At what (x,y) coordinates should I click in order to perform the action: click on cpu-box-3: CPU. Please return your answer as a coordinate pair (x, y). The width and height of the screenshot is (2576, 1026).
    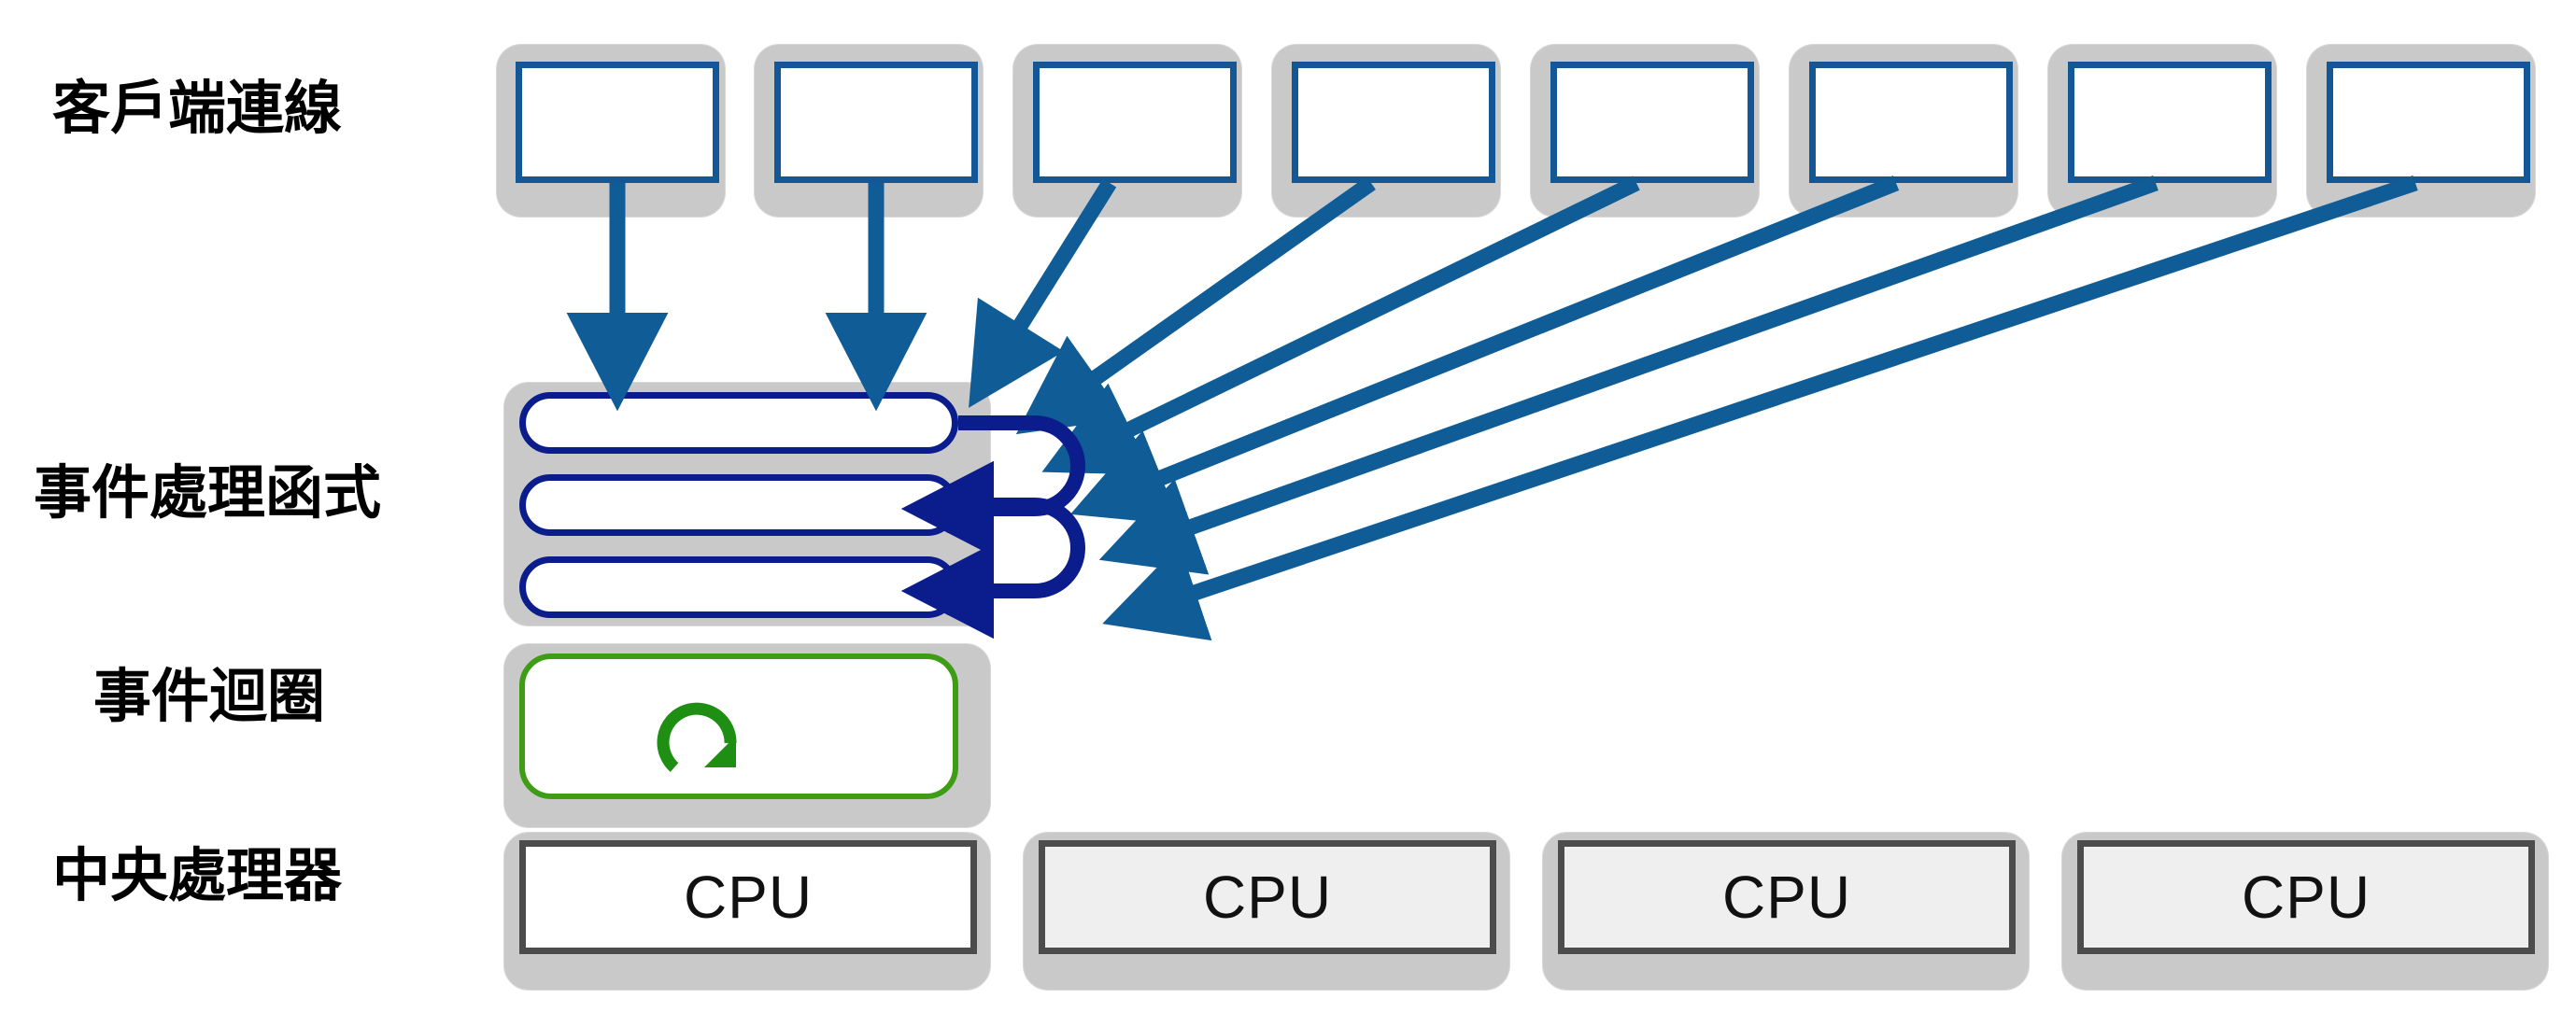
    Looking at the image, I should click on (1787, 897).